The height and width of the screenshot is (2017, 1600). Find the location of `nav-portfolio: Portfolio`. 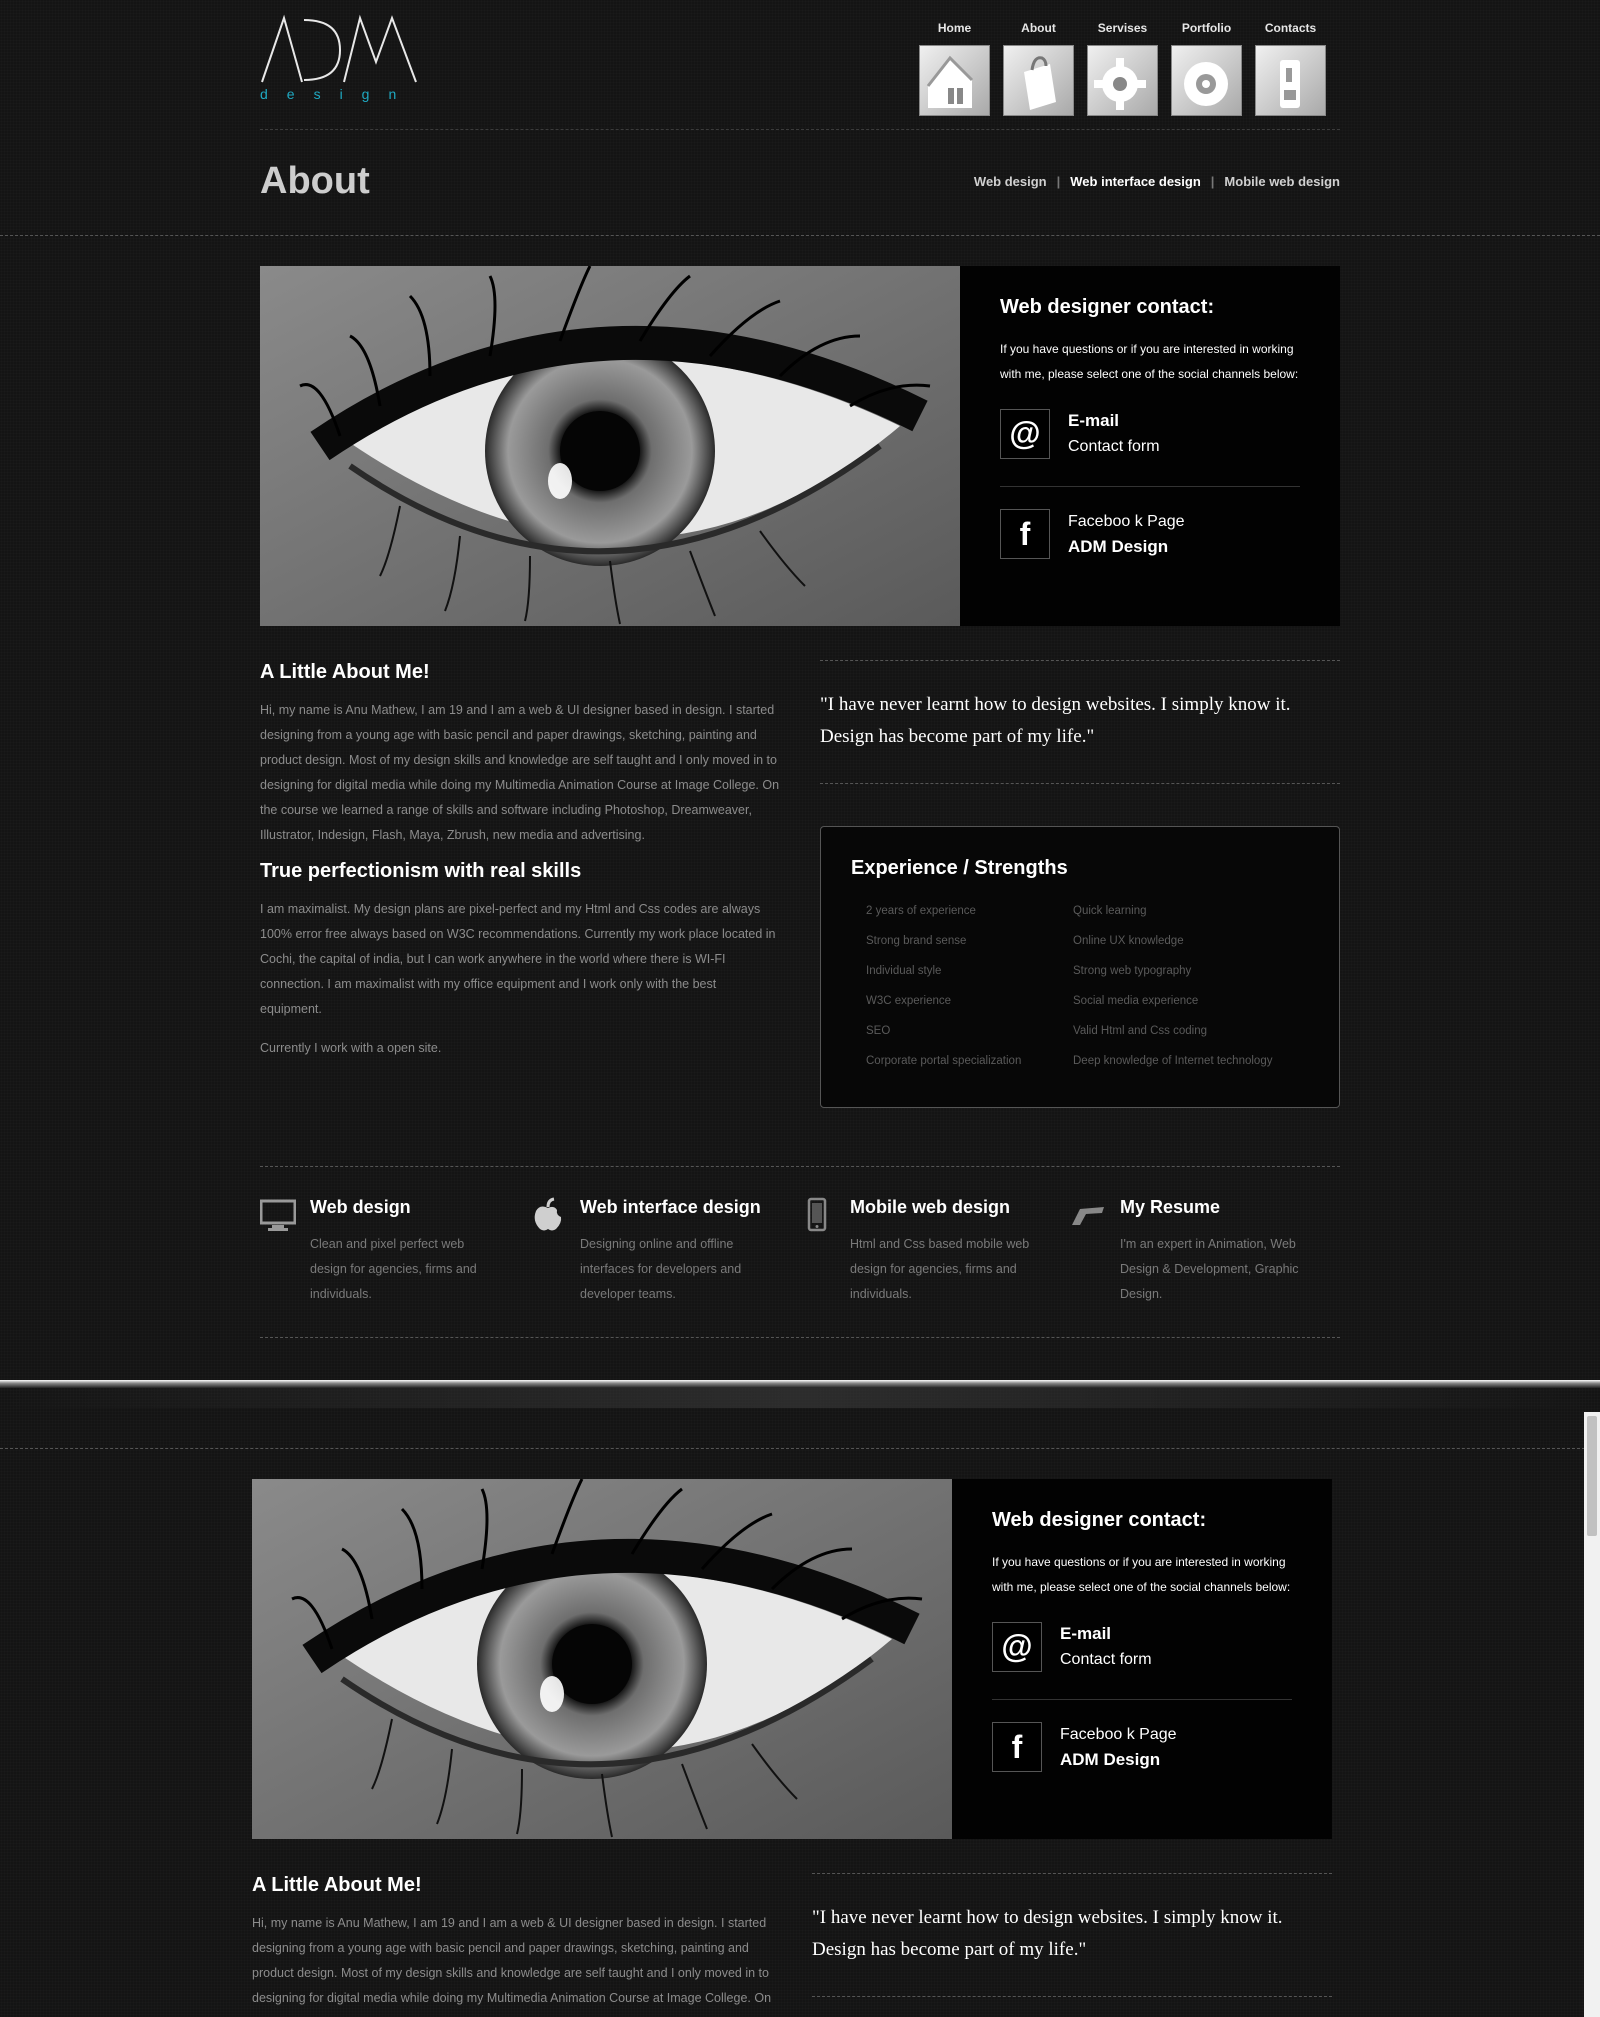

nav-portfolio: Portfolio is located at coordinates (1206, 67).